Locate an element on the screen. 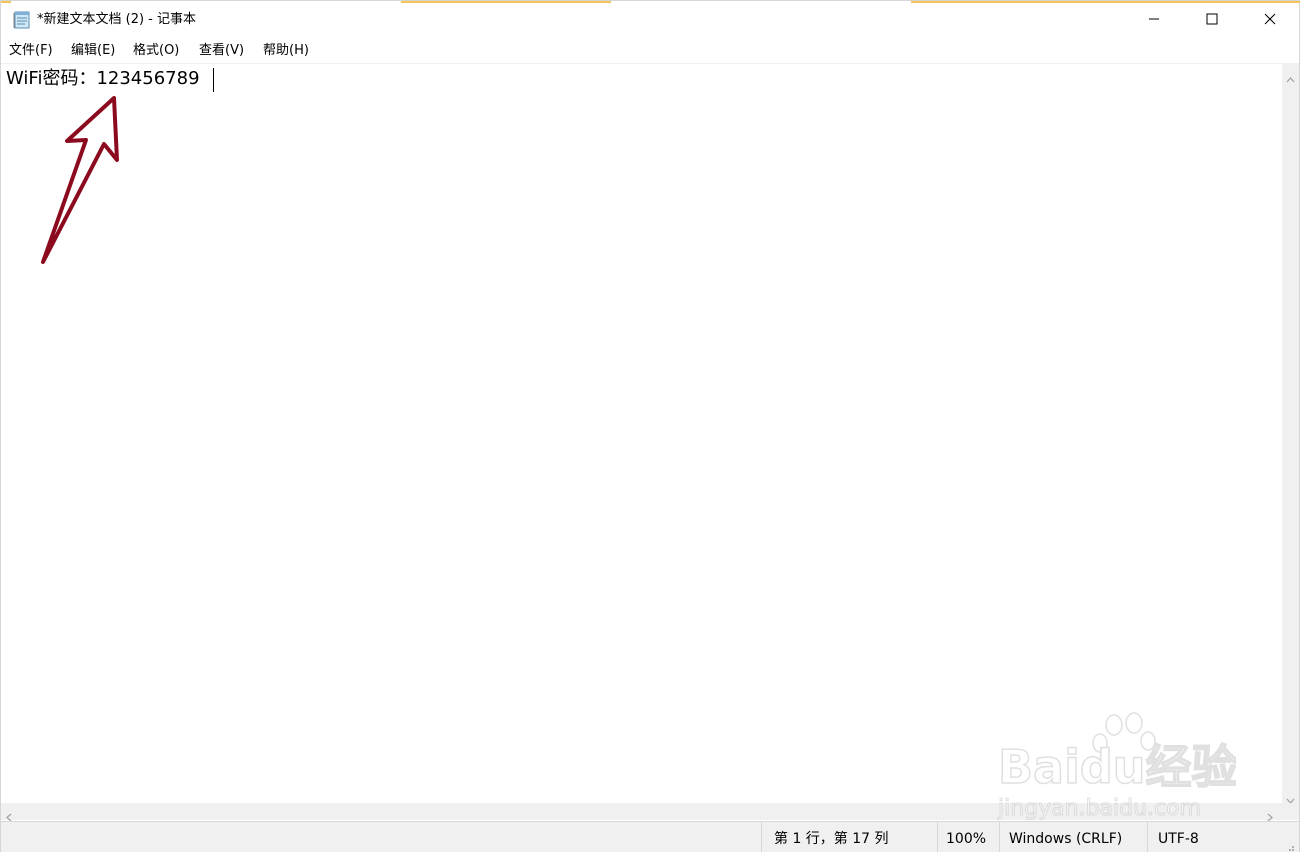 This screenshot has width=1300, height=852. menu-view: 查看(V) is located at coordinates (221, 51).